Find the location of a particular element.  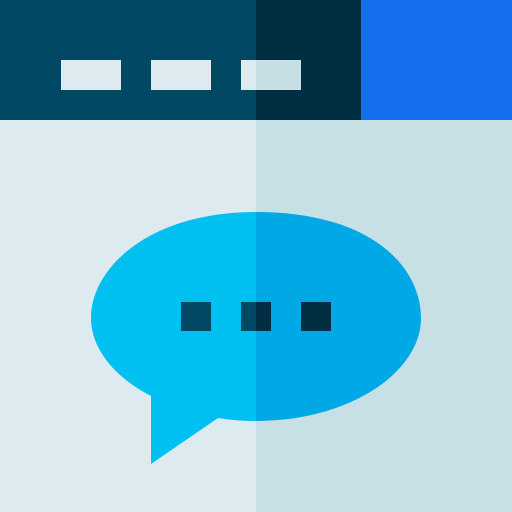

title-bar-left is located at coordinates (128, 60).